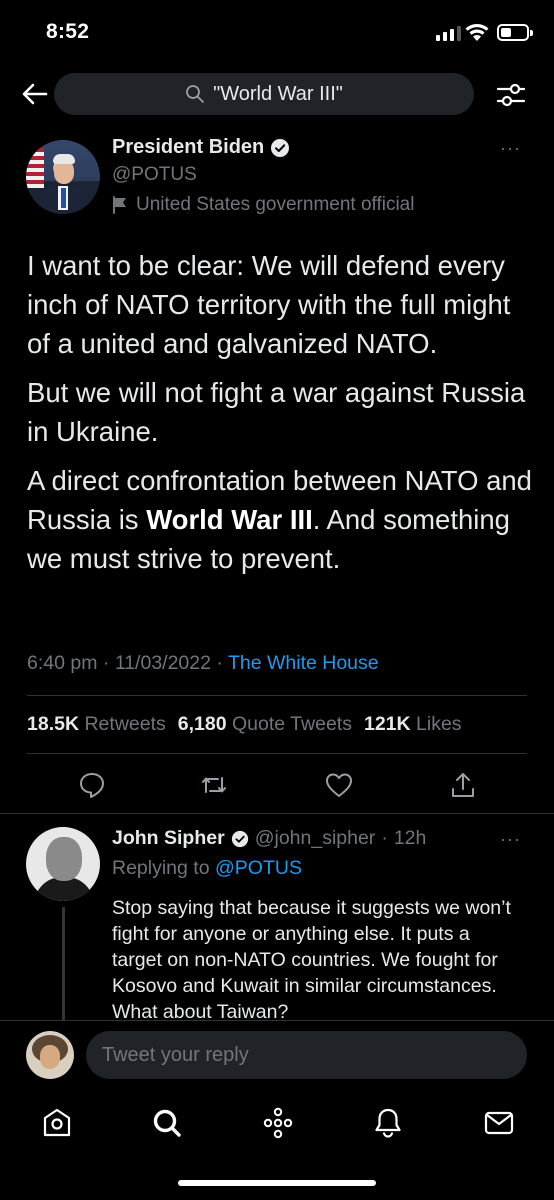 The width and height of the screenshot is (554, 1200). What do you see at coordinates (229, 519) in the screenshot?
I see `emphasized-text: World War III` at bounding box center [229, 519].